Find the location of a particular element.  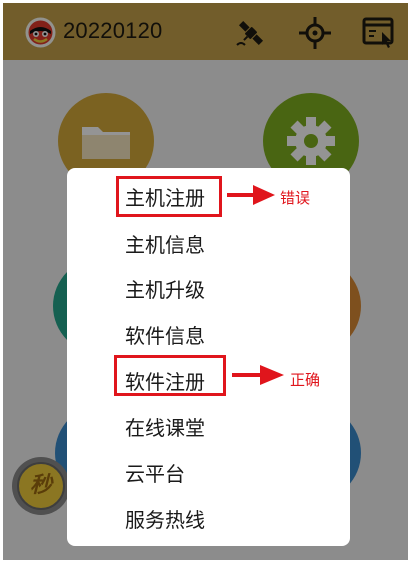

arrow-wrong is located at coordinates (251, 195).